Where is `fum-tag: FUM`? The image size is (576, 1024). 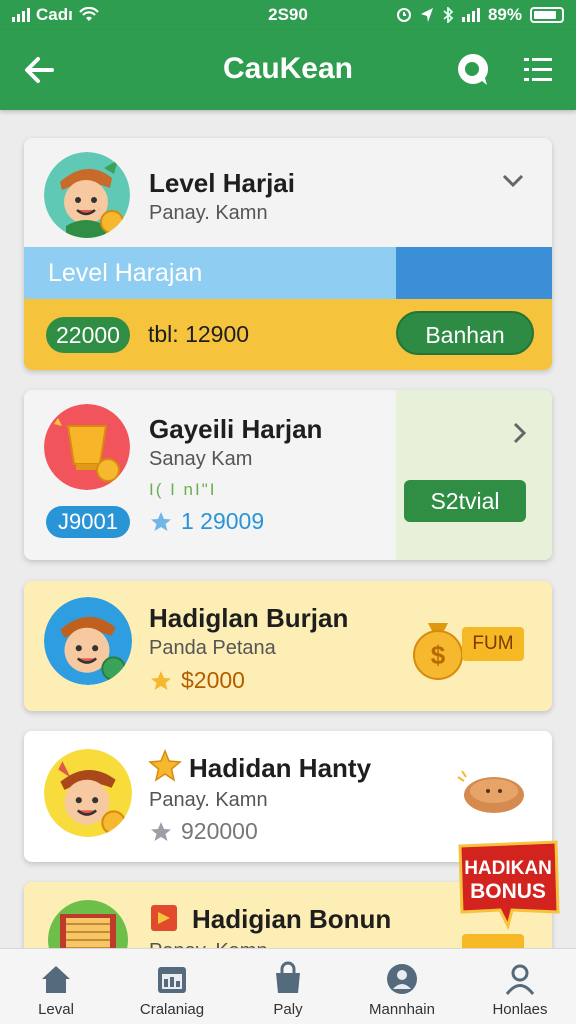 fum-tag: FUM is located at coordinates (493, 644).